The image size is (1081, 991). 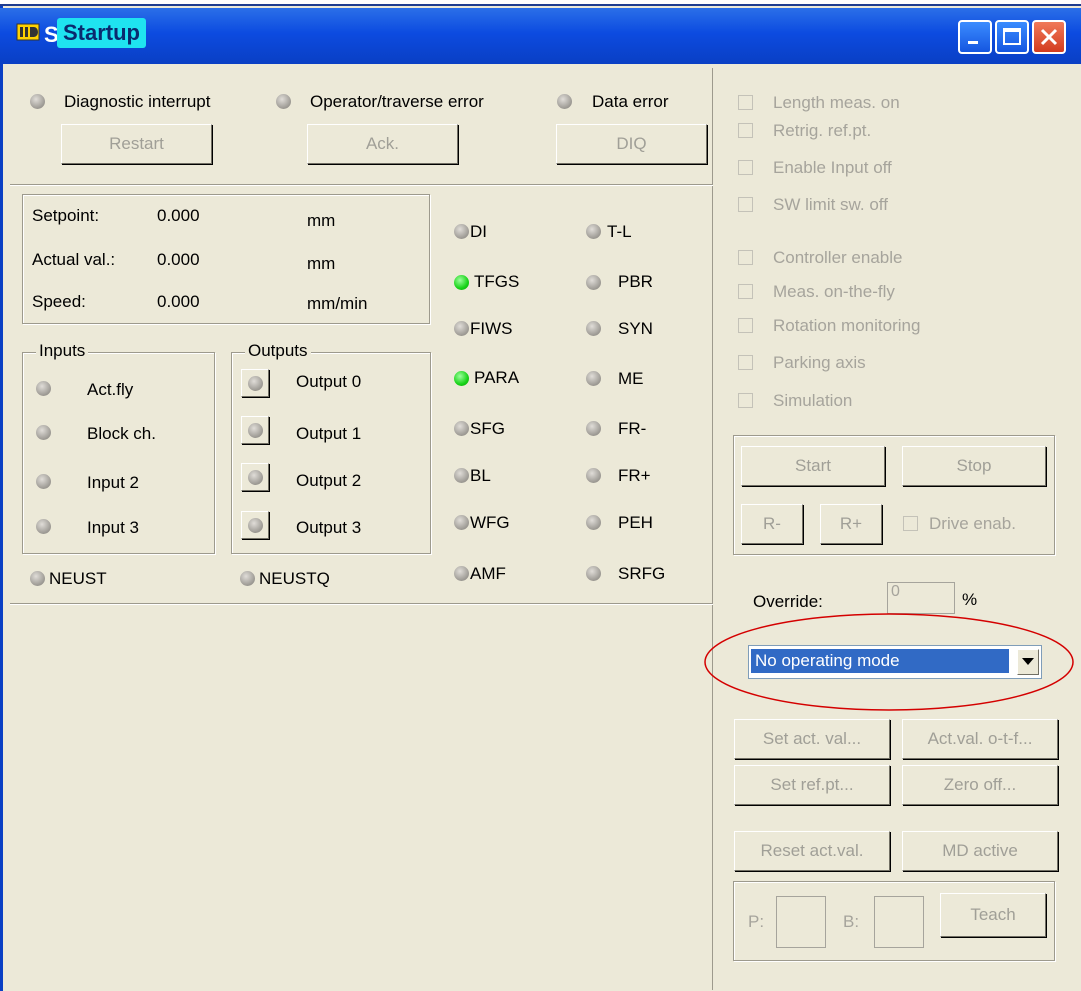 I want to click on ack-button-label: Ack., so click(x=382, y=143).